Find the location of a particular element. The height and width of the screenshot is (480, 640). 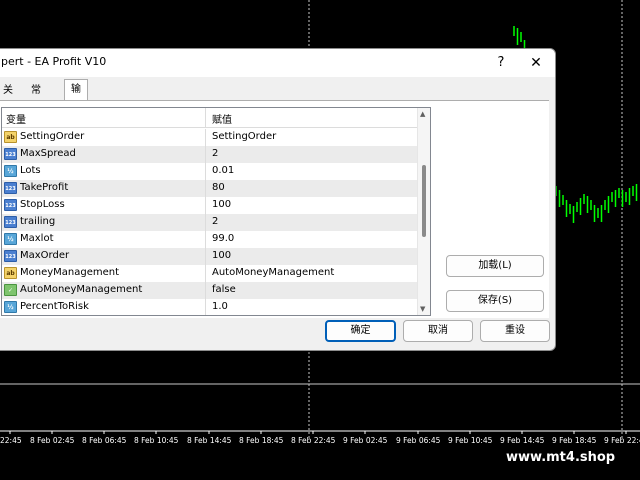

table-row: ½ Lots 0.01 is located at coordinates (210, 171).